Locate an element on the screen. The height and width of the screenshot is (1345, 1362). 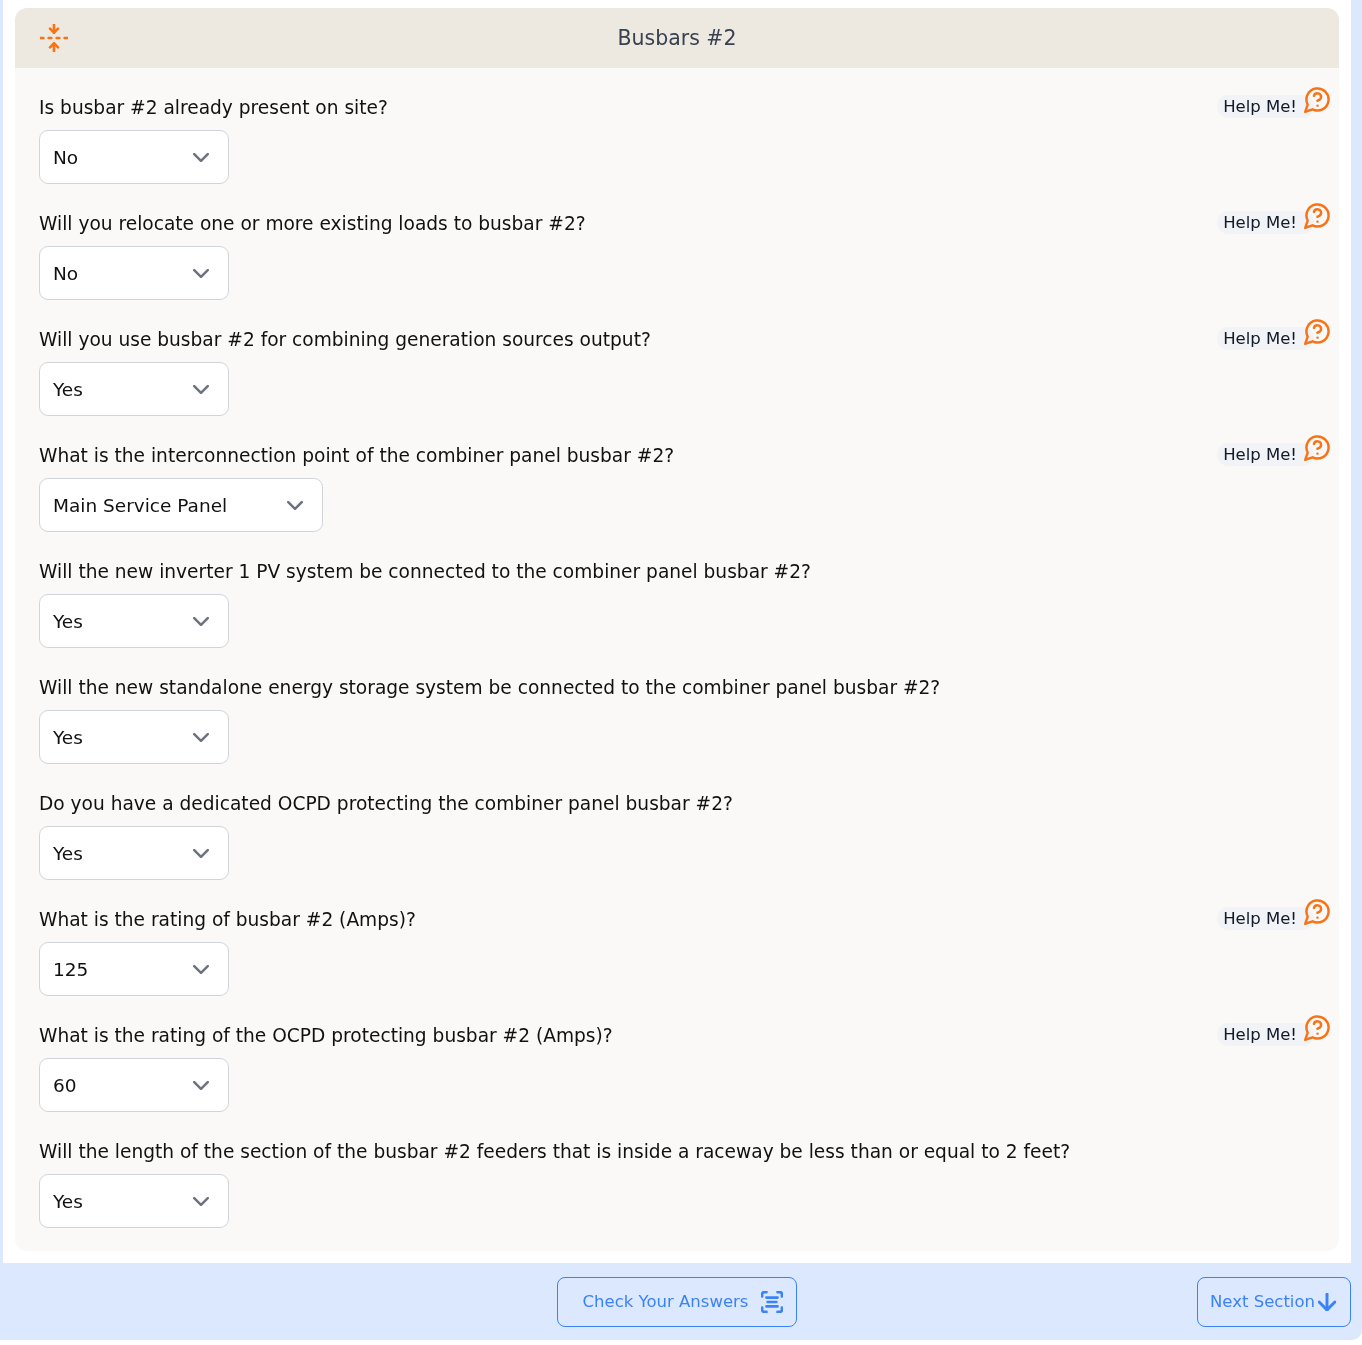
answer-dropdown: 60 is located at coordinates (134, 1085).